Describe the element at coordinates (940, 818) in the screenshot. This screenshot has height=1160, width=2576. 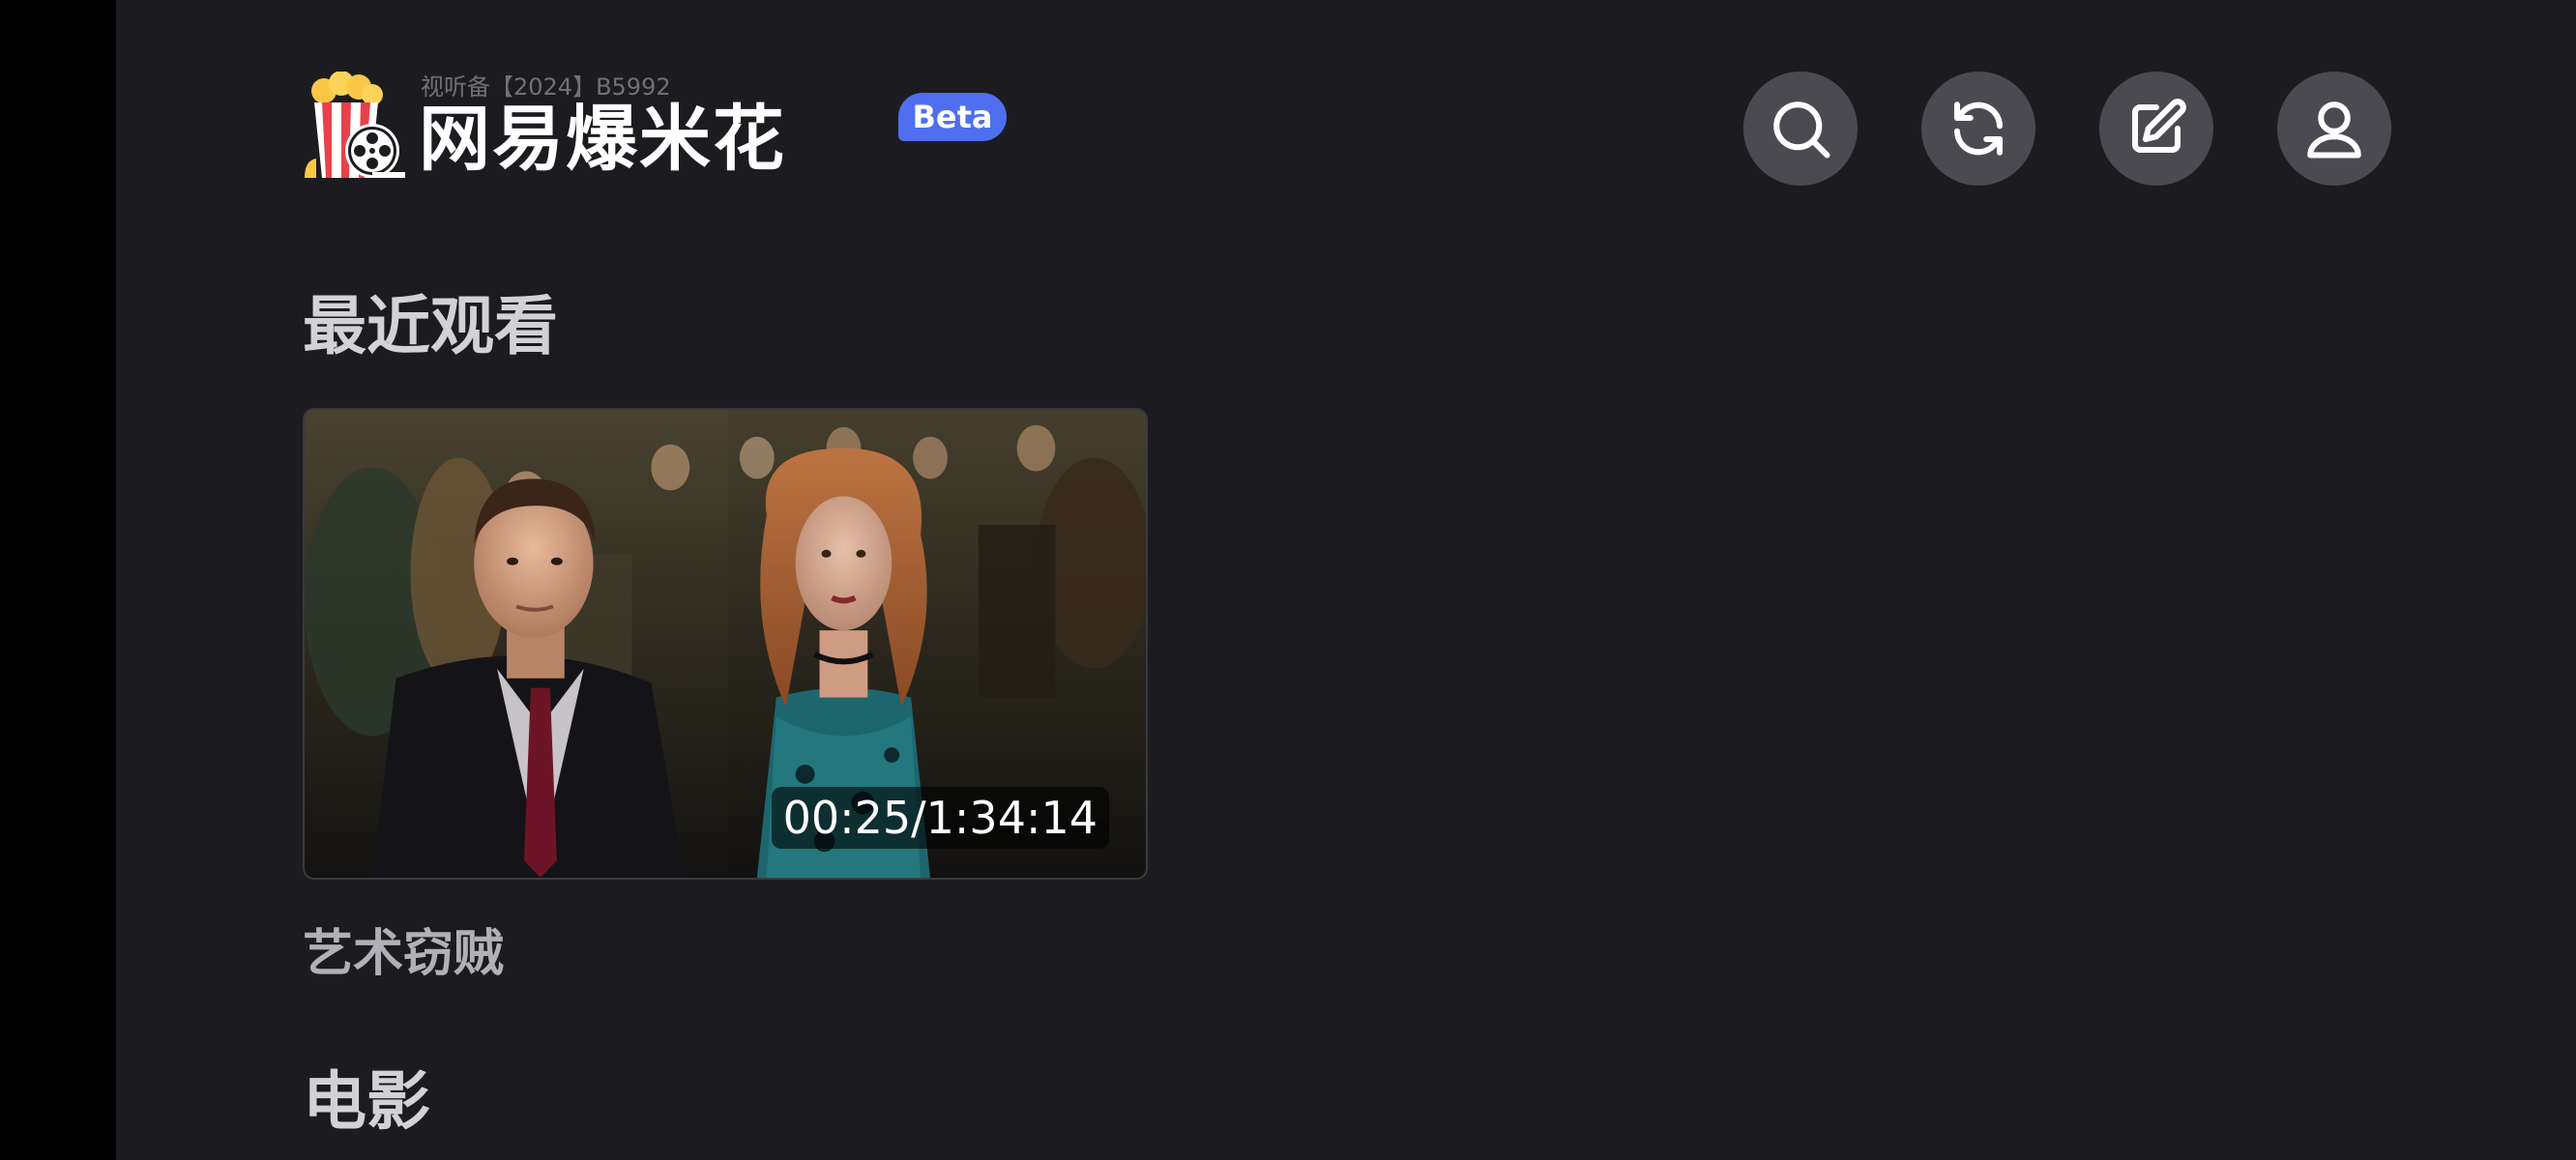
I see `playback-progress-text: 00:25/1:34:14` at that location.